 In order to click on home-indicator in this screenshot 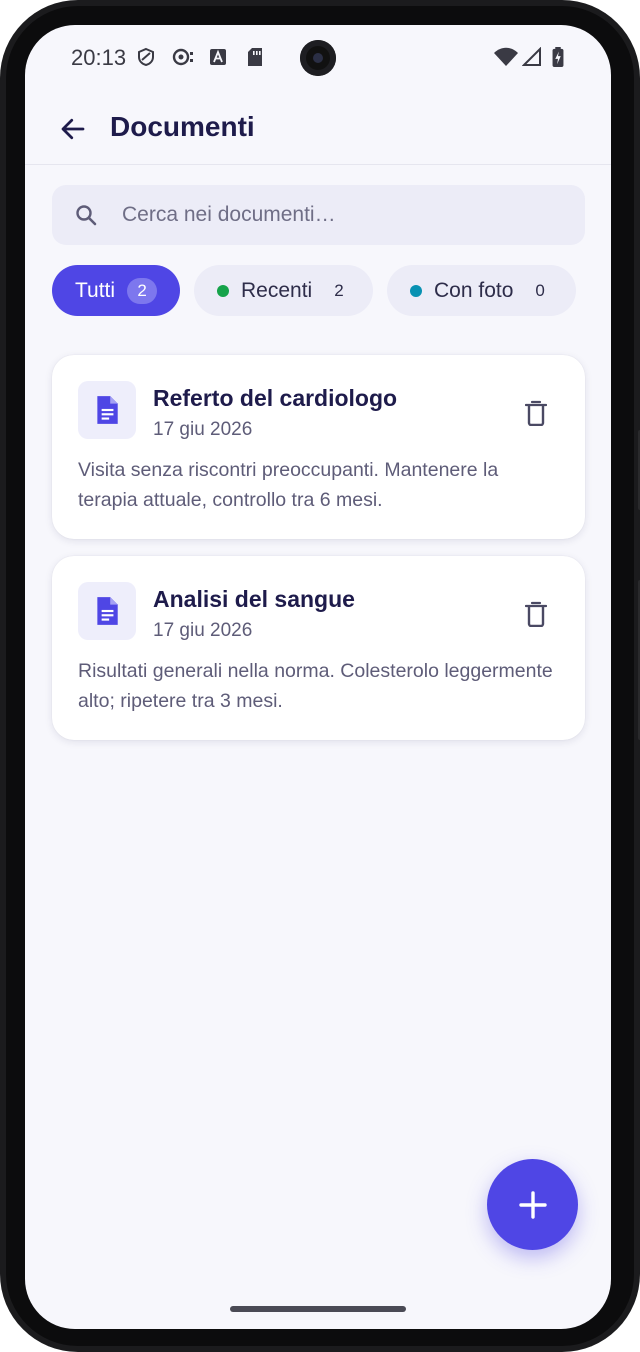, I will do `click(318, 1309)`.